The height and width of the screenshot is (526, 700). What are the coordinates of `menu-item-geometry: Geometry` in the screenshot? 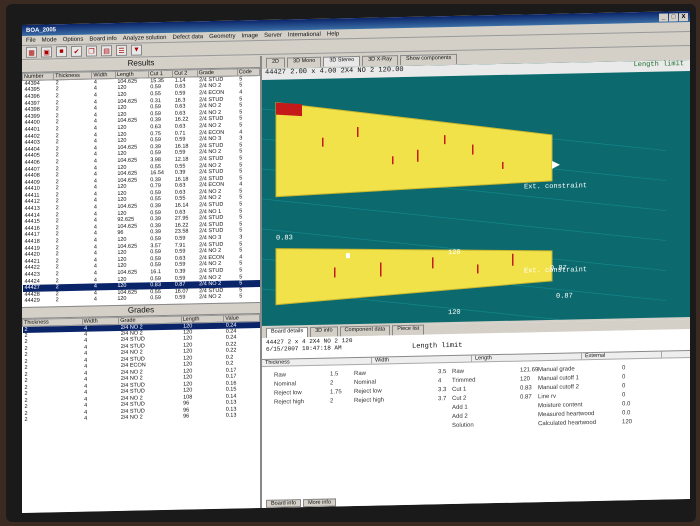 It's located at (222, 36).